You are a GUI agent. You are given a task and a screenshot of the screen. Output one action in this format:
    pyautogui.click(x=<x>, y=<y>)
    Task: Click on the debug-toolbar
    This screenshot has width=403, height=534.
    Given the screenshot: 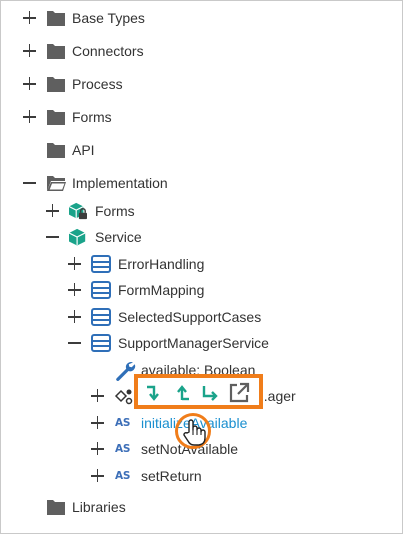 What is the action you would take?
    pyautogui.click(x=198, y=391)
    